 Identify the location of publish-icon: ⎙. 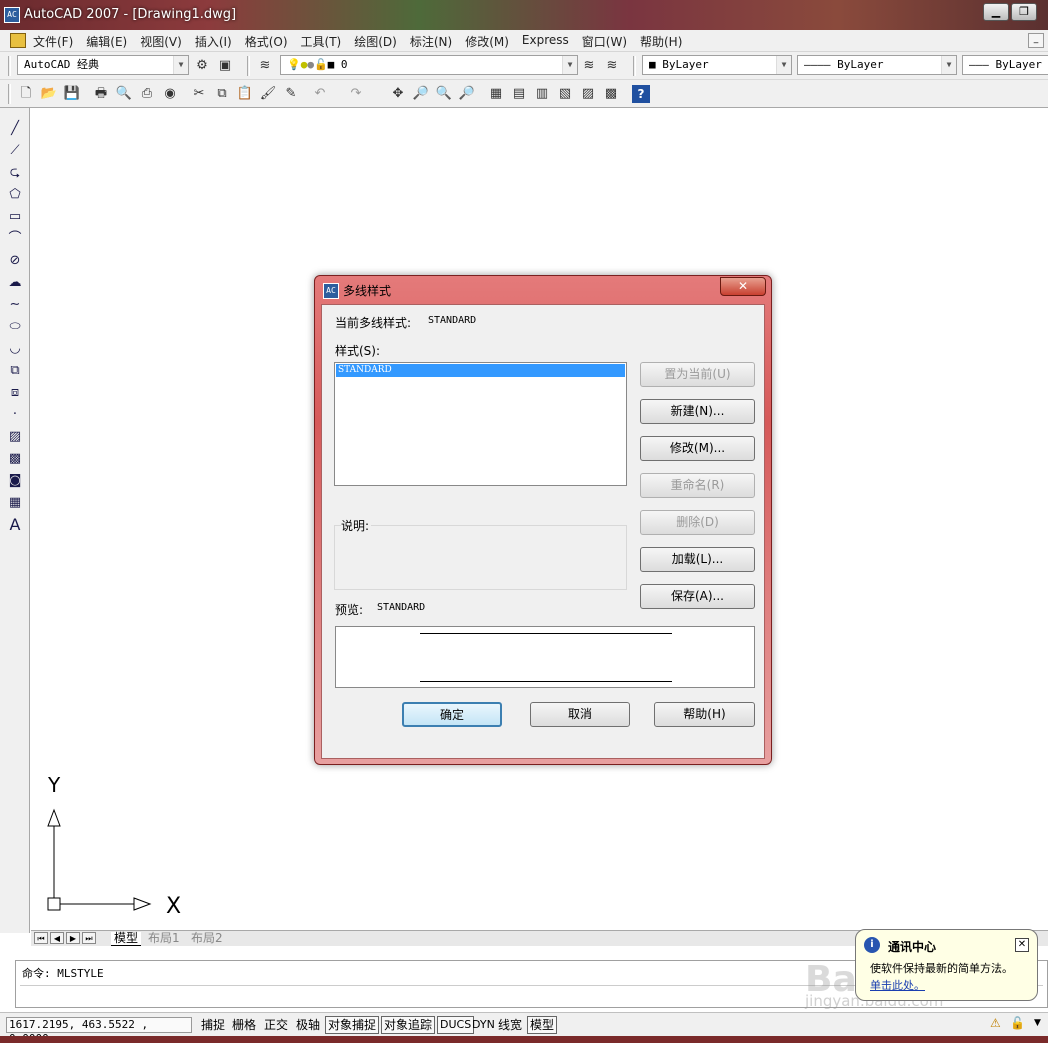
(147, 94).